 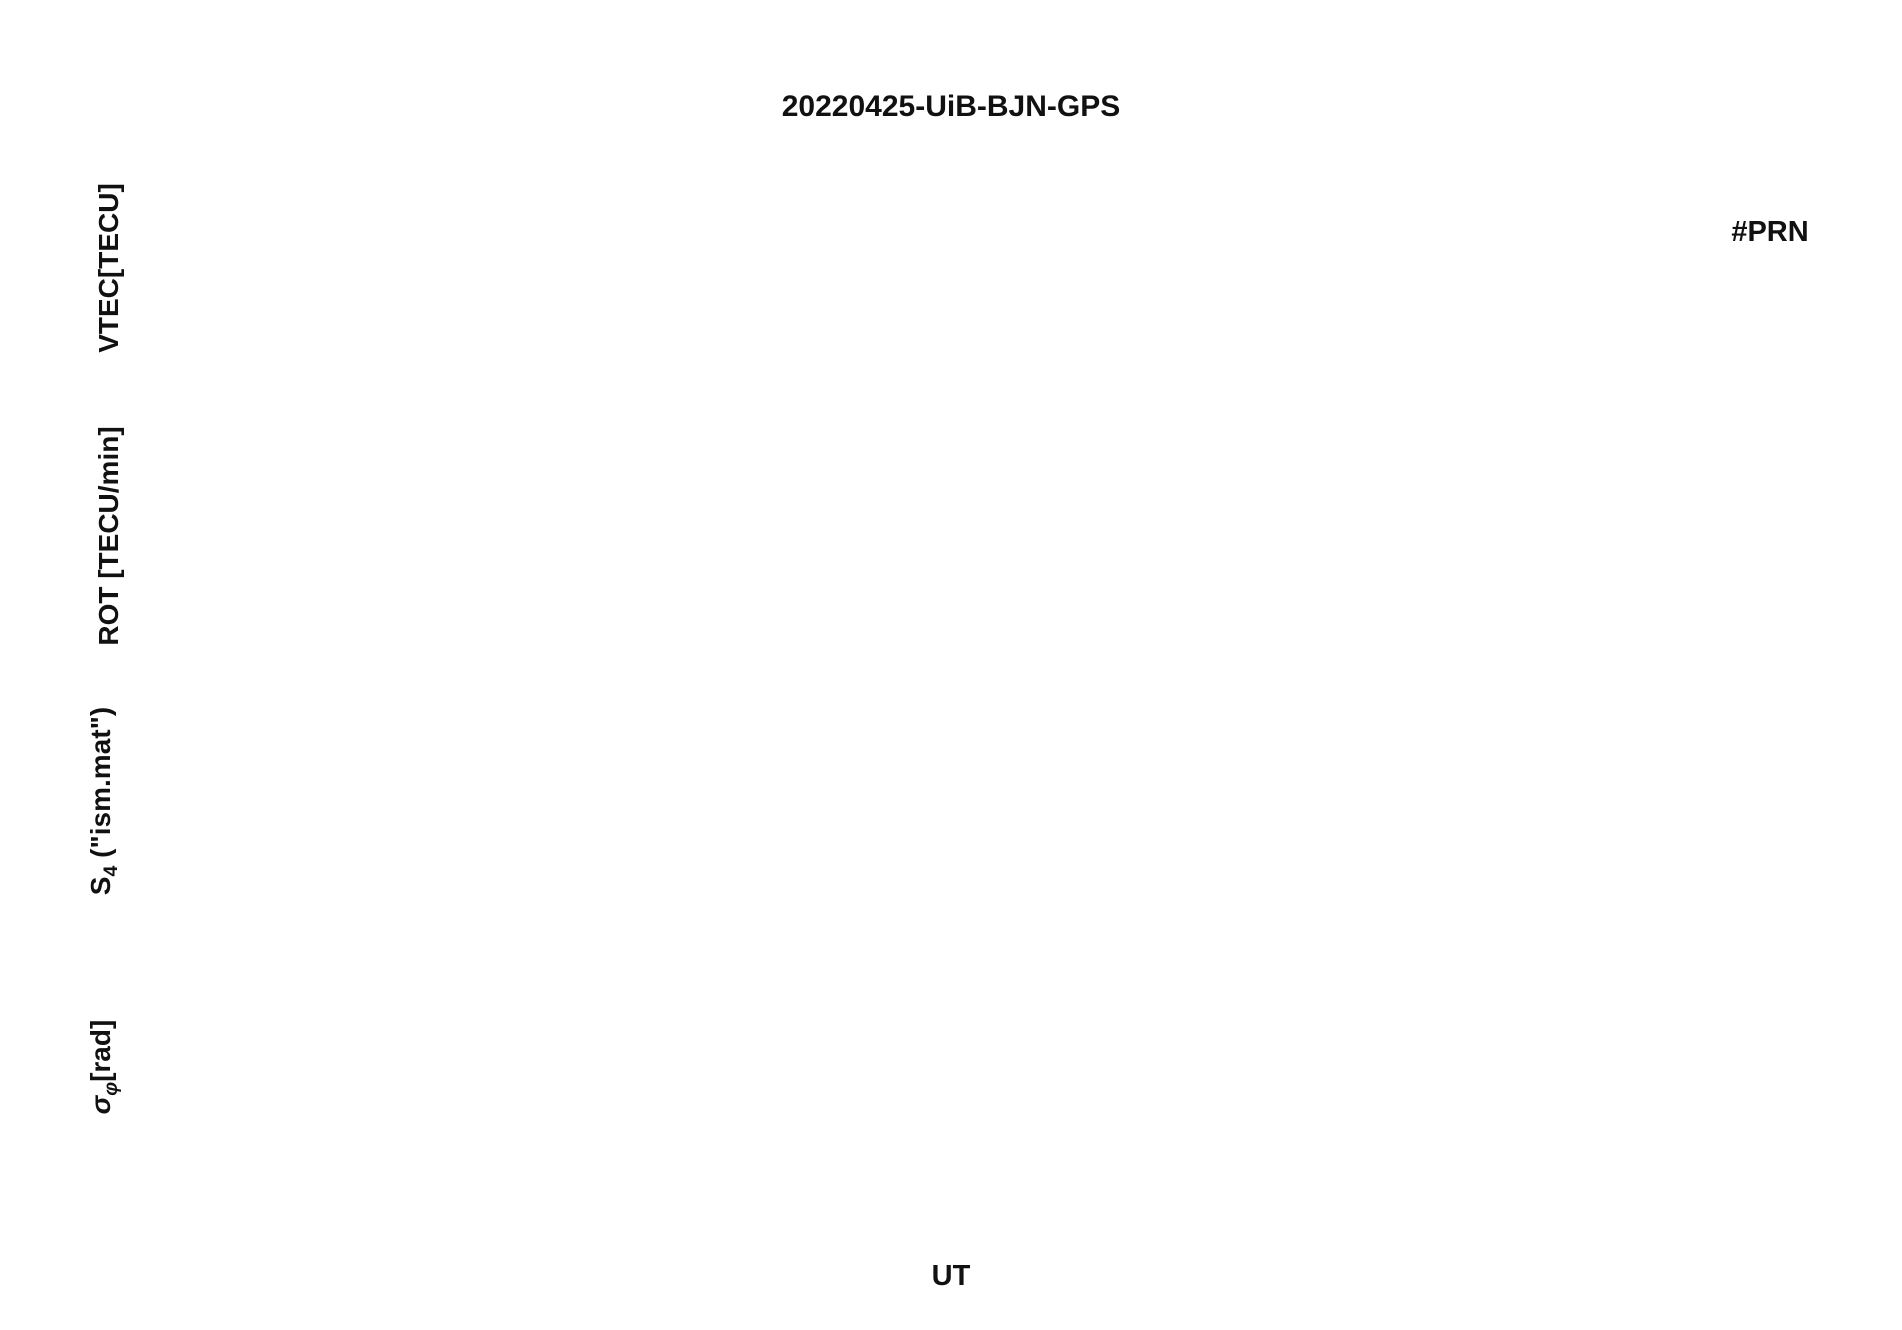 What do you see at coordinates (951, 1276) in the screenshot?
I see `x-axis-label: UT` at bounding box center [951, 1276].